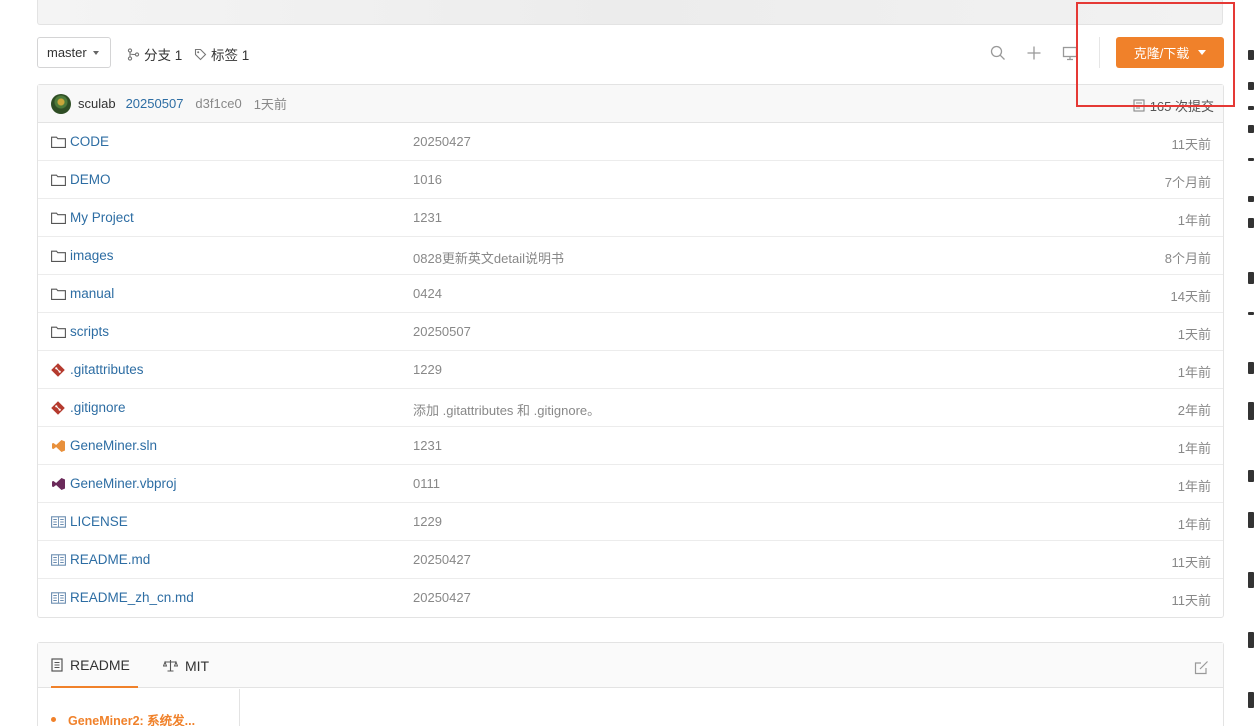 The image size is (1254, 726). Describe the element at coordinates (1034, 53) in the screenshot. I see `plus-icon` at that location.